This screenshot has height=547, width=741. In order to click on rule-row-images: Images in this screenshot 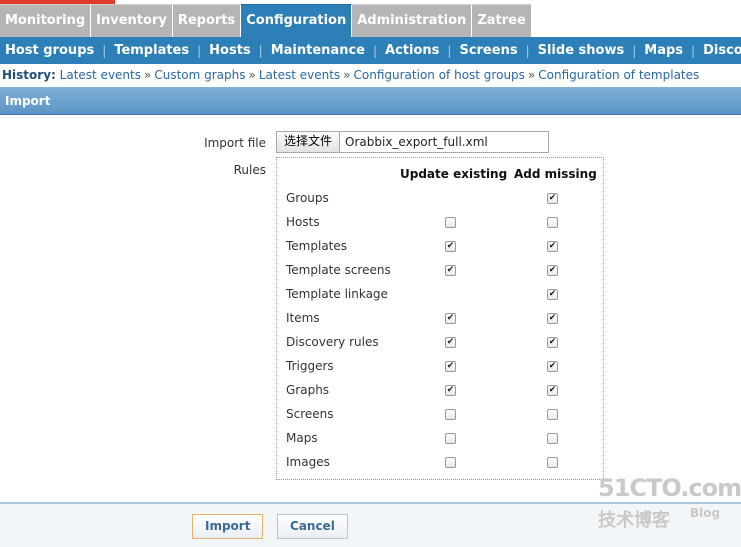, I will do `click(440, 464)`.